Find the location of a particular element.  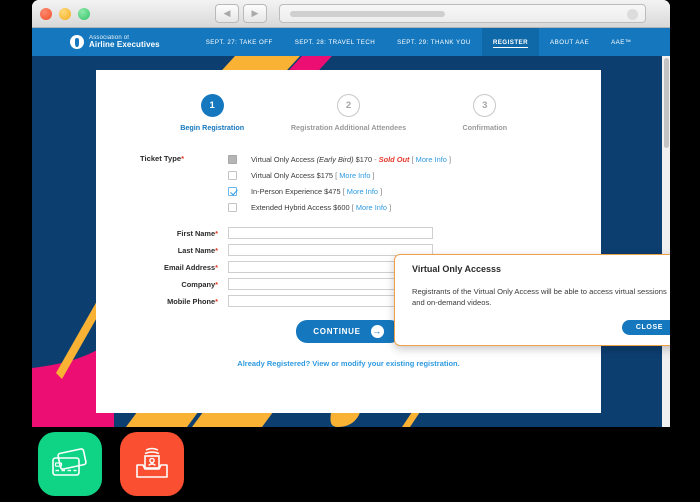

maximize-window-button is located at coordinates (84, 13).